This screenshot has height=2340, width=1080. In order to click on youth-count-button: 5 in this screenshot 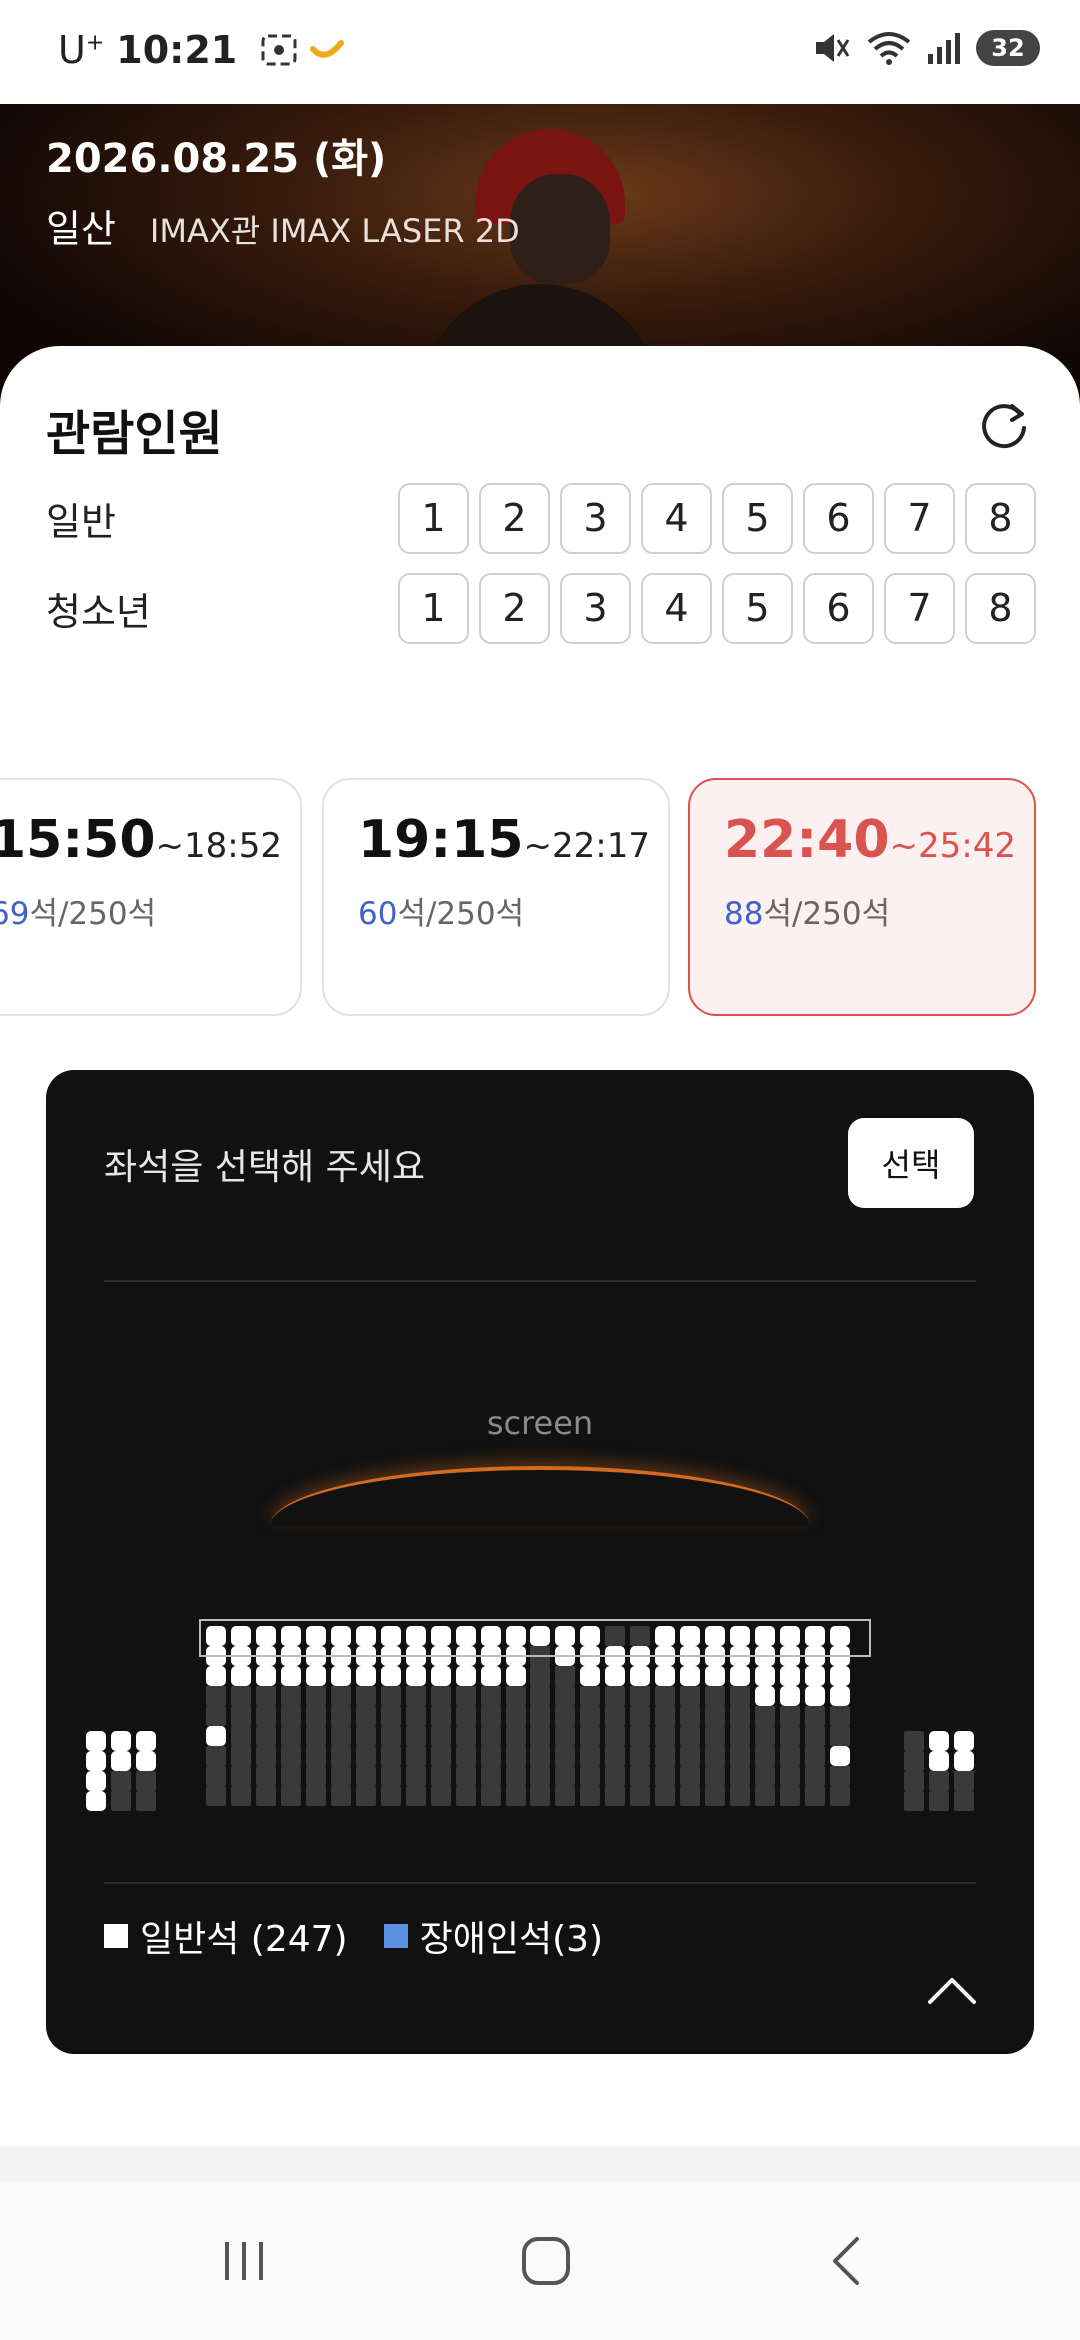, I will do `click(757, 608)`.